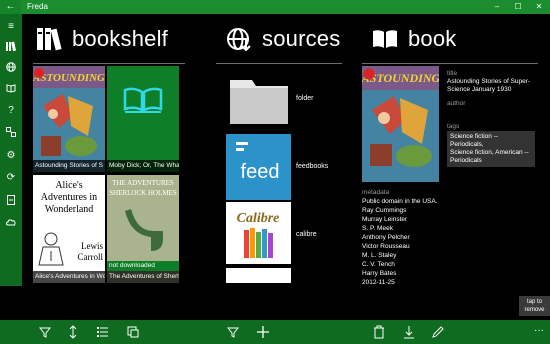  Describe the element at coordinates (11, 27) in the screenshot. I see `hamburger-menu-icon: ≡` at that location.